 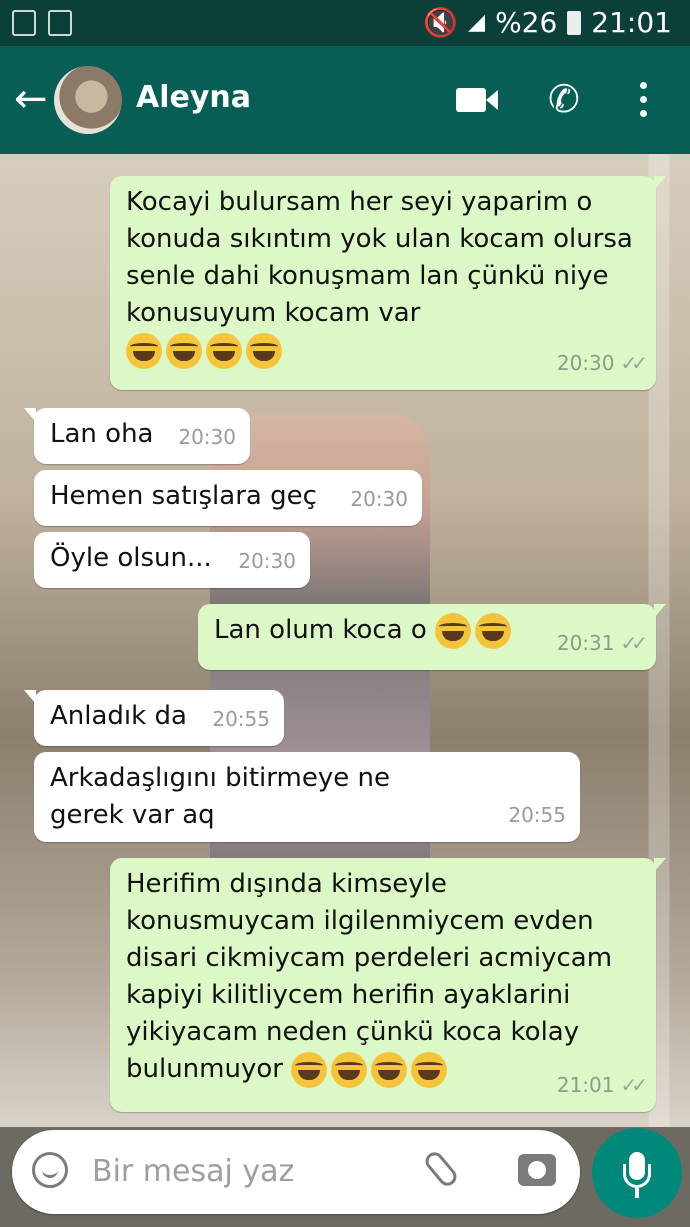 I want to click on storage-icon, so click(x=60, y=23).